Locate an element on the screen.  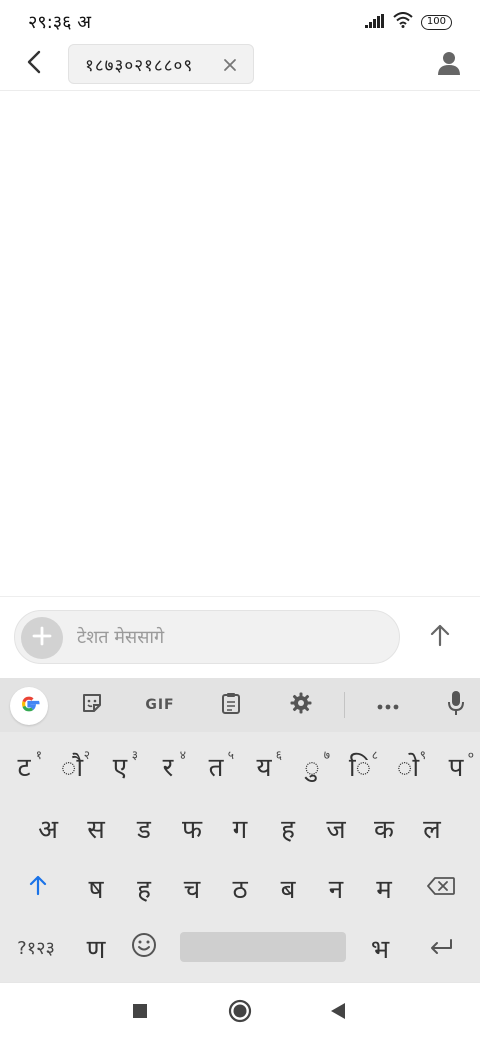
key: ो ९ is located at coordinates (408, 766).